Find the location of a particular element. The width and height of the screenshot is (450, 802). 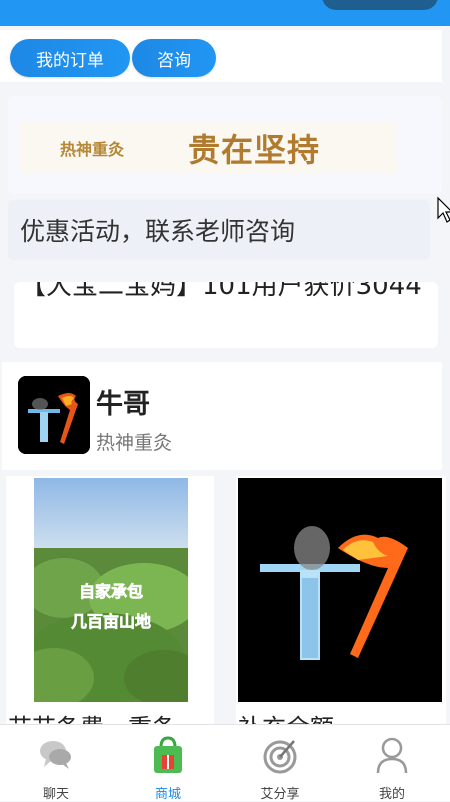

product-photo is located at coordinates (340, 590).